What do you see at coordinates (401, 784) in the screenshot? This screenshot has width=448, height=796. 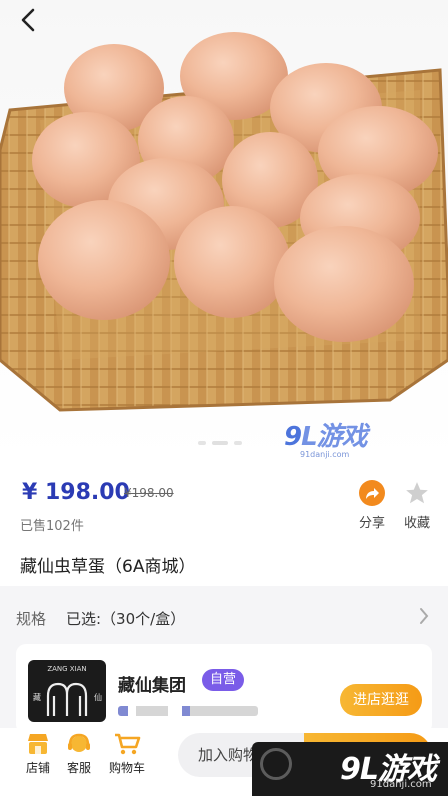 I see `watermark-url: 91danji.com` at bounding box center [401, 784].